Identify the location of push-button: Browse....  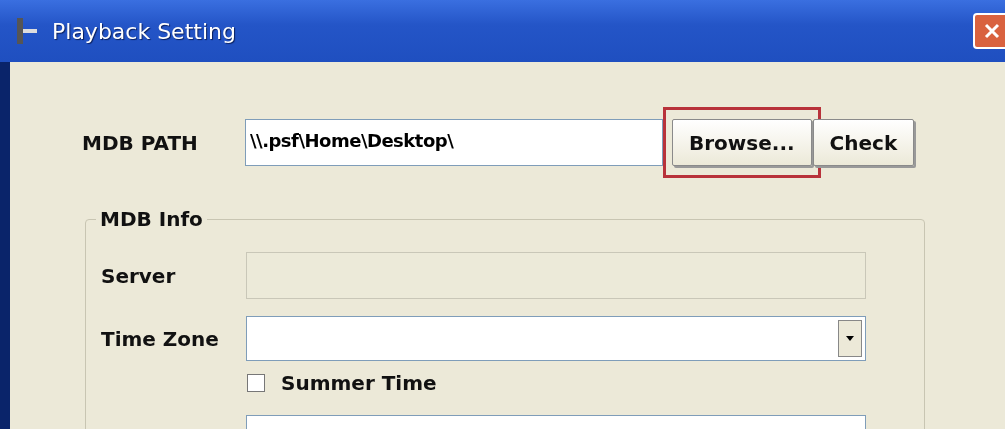
(742, 142).